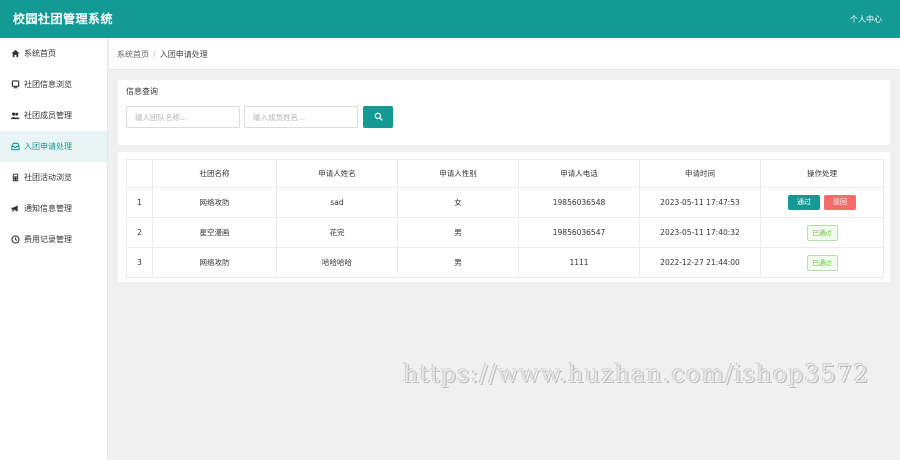  I want to click on sidebar-item-members: 社团成员管理, so click(53, 115).